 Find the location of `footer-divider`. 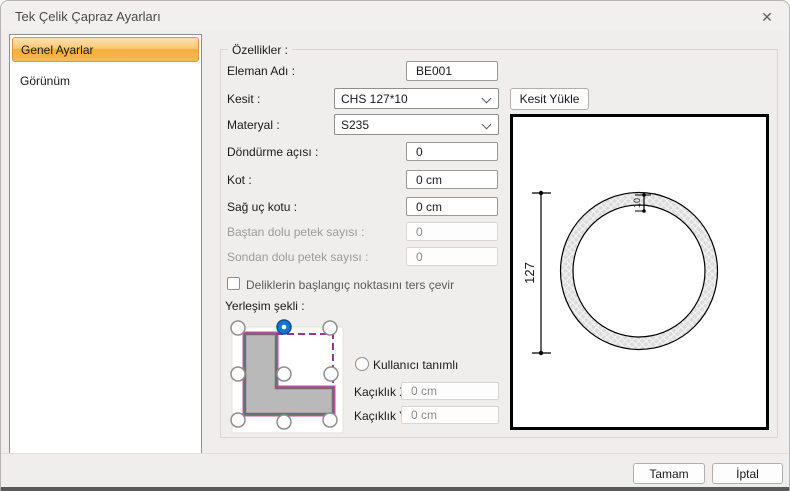

footer-divider is located at coordinates (395, 453).